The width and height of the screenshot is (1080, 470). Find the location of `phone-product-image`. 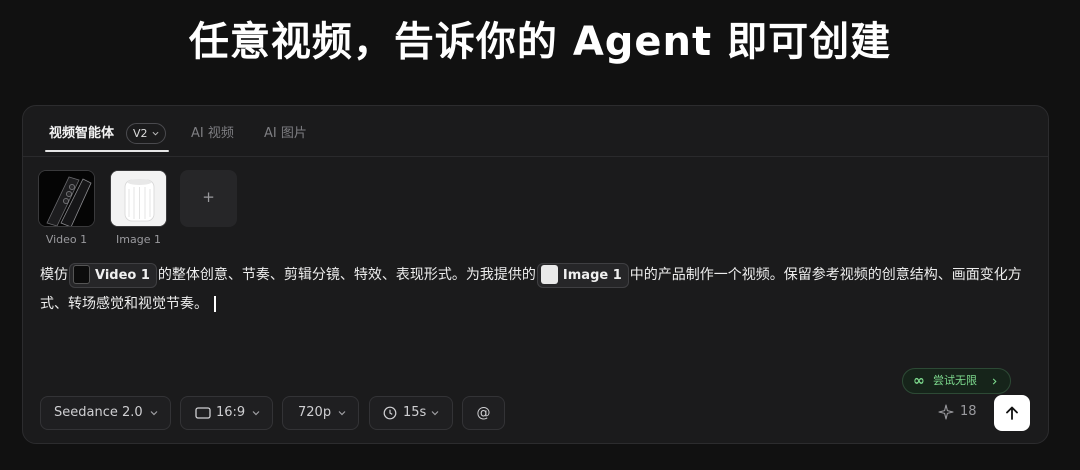

phone-product-image is located at coordinates (66, 198).